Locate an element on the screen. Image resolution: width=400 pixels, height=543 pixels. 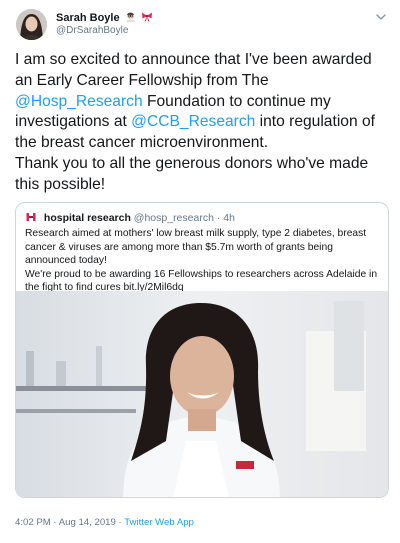
quoted-time: 4h is located at coordinates (229, 218).